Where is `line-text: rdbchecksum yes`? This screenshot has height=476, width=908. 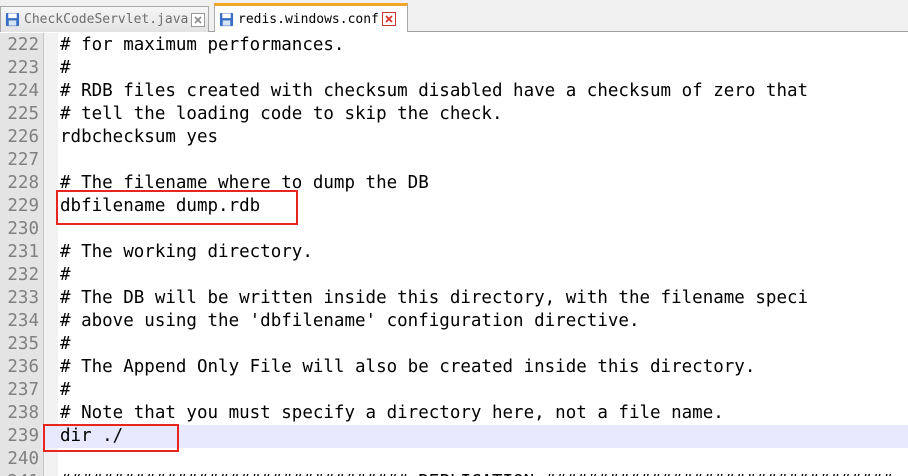 line-text: rdbchecksum yes is located at coordinates (139, 137).